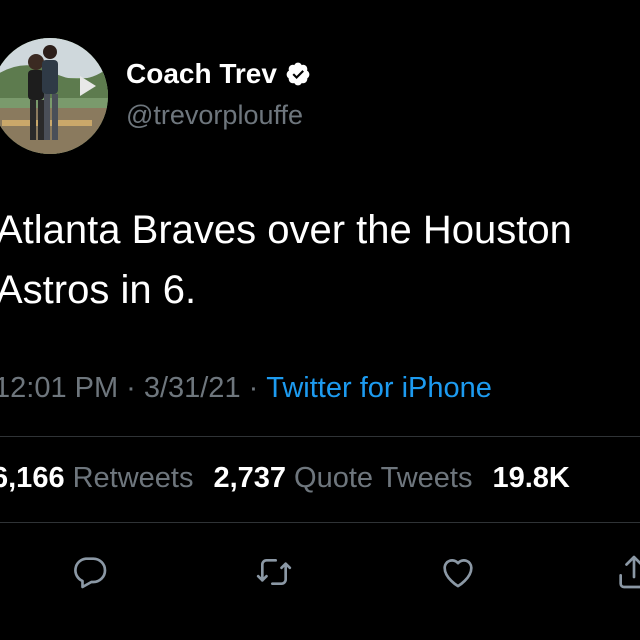  What do you see at coordinates (379, 388) in the screenshot?
I see `tweet-source-link: Twitter for iPhone` at bounding box center [379, 388].